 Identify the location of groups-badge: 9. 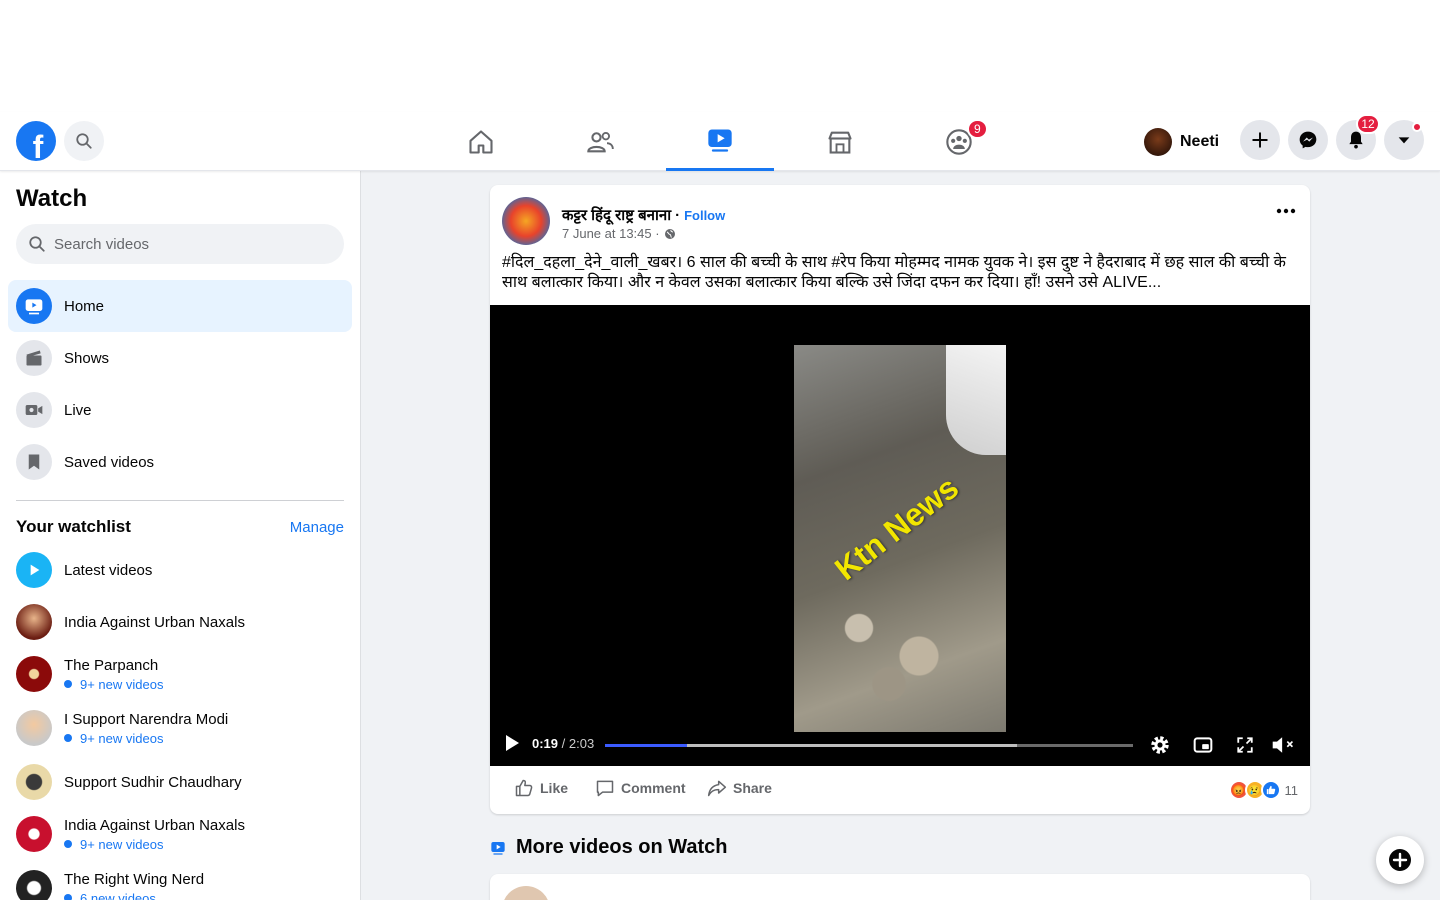
(977, 129).